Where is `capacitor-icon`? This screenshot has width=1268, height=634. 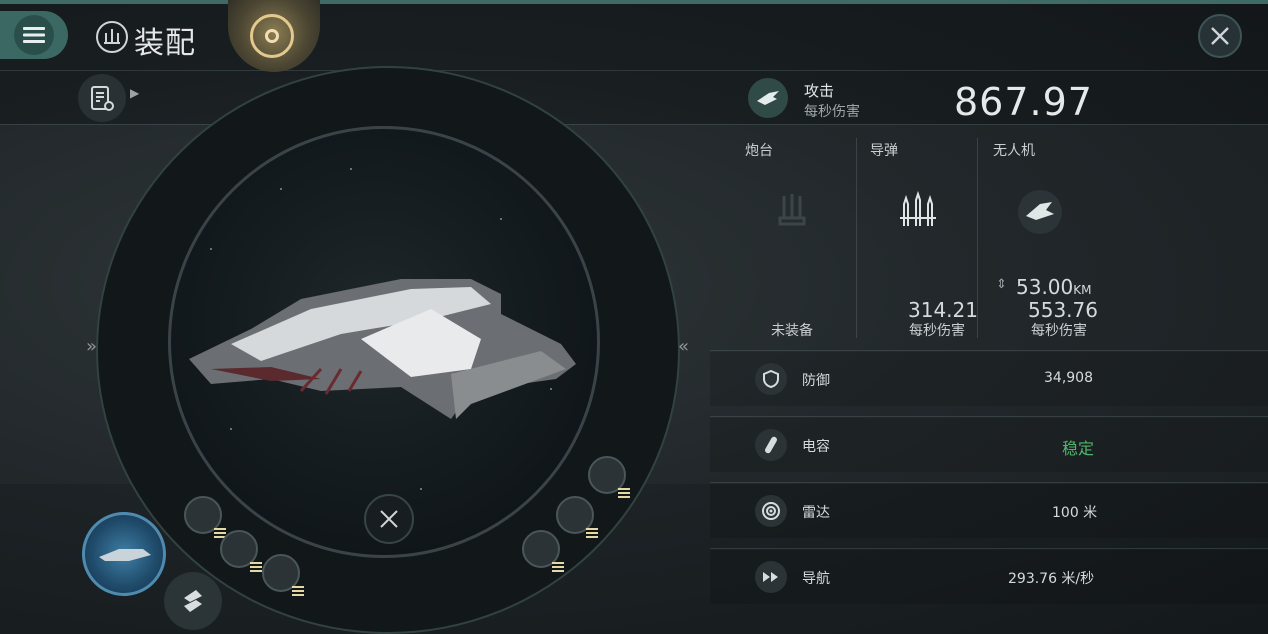
capacitor-icon is located at coordinates (771, 445).